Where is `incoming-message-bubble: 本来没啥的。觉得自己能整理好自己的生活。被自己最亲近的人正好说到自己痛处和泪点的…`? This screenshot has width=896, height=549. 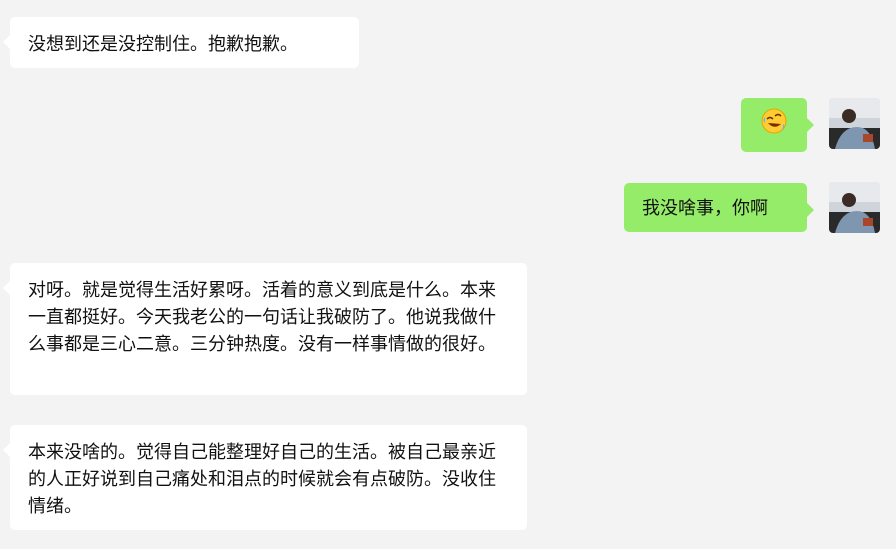 incoming-message-bubble: 本来没啥的。觉得自己能整理好自己的生活。被自己最亲近的人正好说到自己痛处和泪点的… is located at coordinates (265, 477).